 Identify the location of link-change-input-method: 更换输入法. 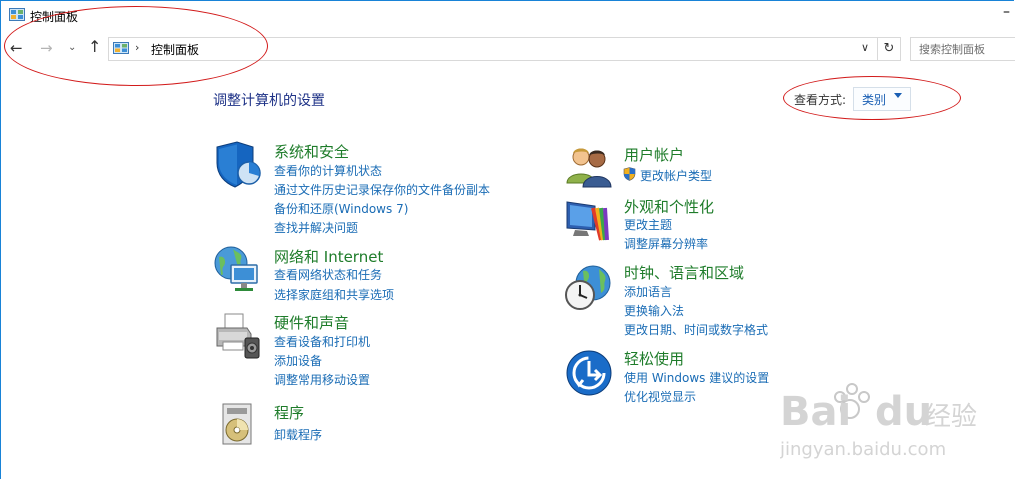
(654, 310).